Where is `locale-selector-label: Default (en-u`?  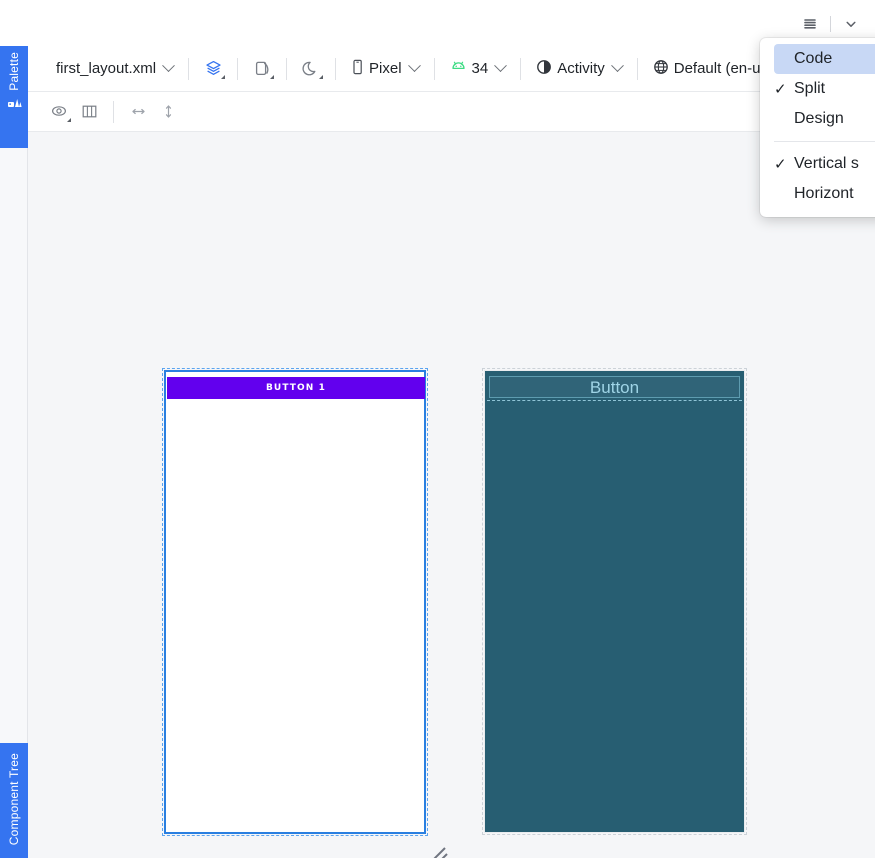
locale-selector-label: Default (en-u is located at coordinates (717, 68).